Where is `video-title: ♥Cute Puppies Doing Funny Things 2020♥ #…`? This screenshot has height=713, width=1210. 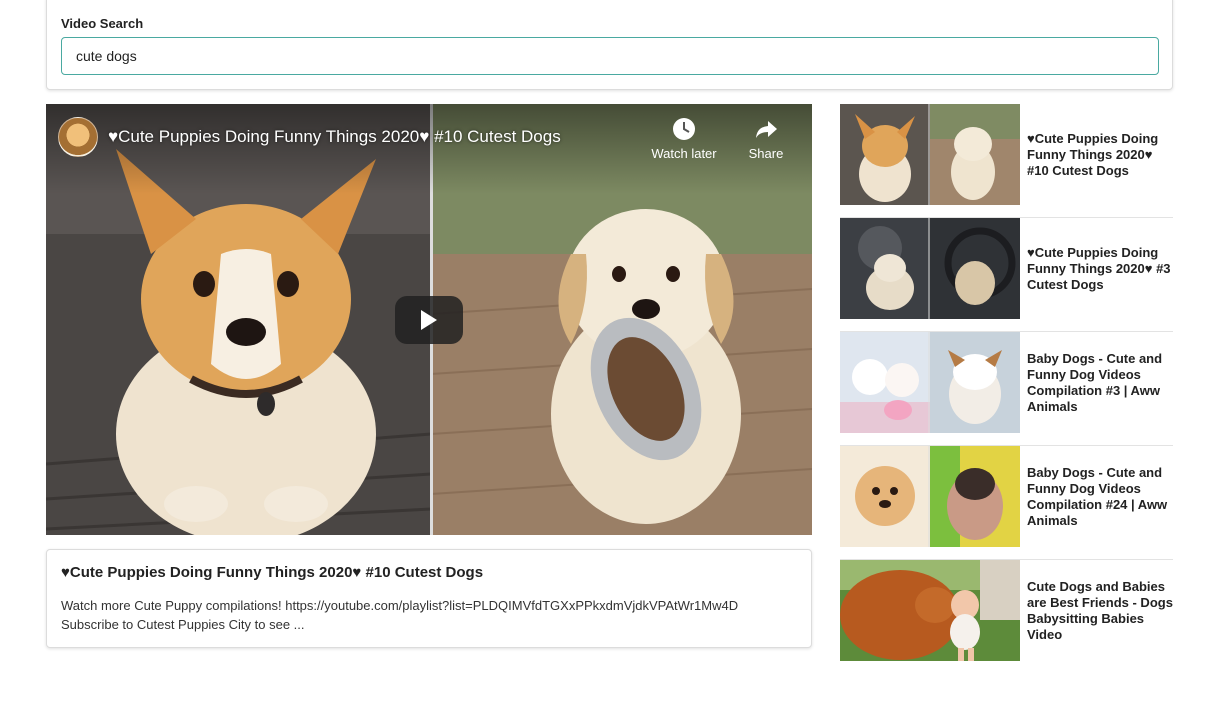 video-title: ♥Cute Puppies Doing Funny Things 2020♥ #… is located at coordinates (272, 572).